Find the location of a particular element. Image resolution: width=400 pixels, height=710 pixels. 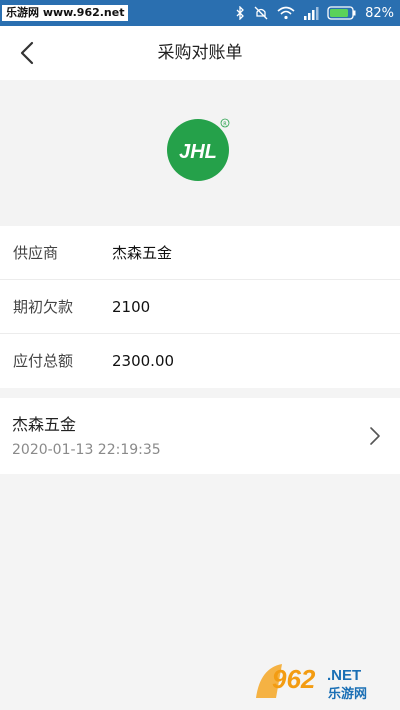

info-row-opening-debt: 期初欠款 2100 is located at coordinates (200, 307).